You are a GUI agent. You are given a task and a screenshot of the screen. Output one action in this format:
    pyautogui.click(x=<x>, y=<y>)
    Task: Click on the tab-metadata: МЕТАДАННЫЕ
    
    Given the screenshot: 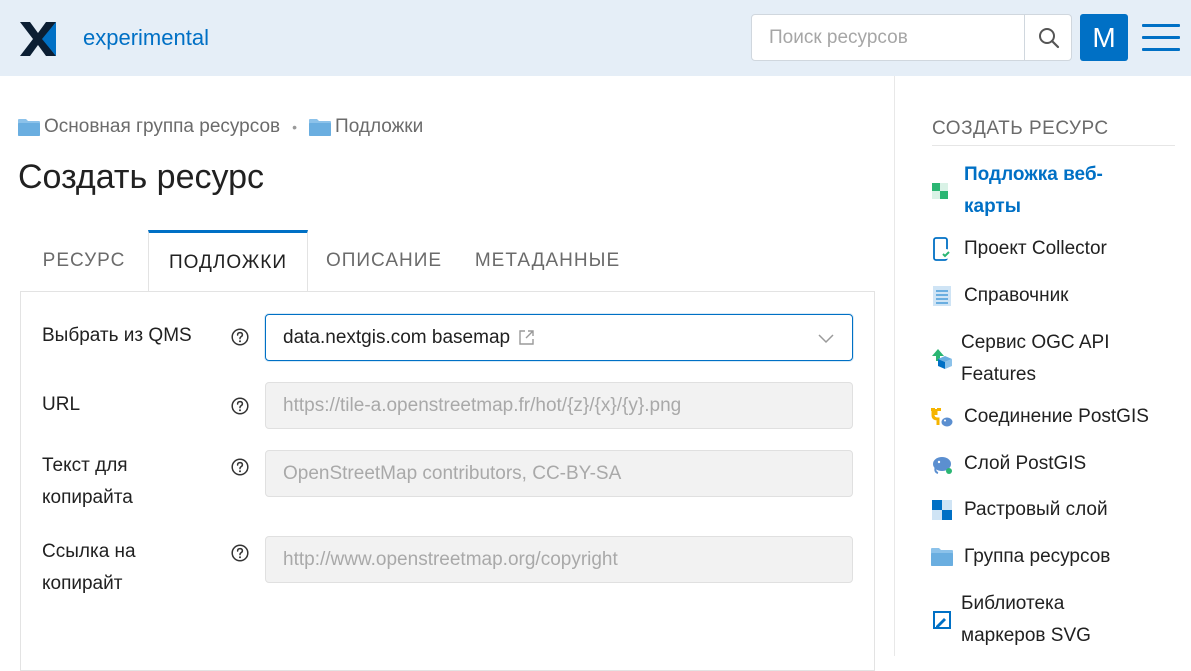 What is the action you would take?
    pyautogui.click(x=547, y=261)
    